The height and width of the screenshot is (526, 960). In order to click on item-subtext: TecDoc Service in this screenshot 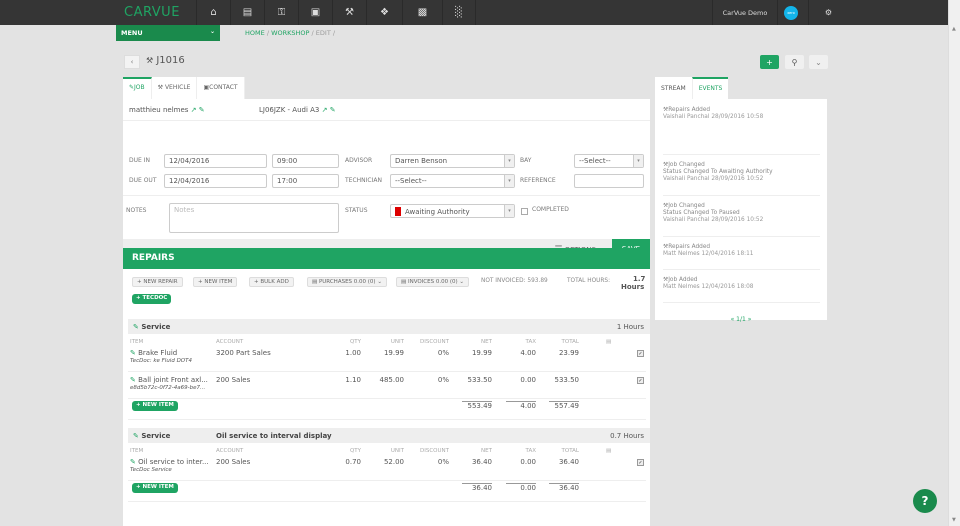, I will do `click(151, 470)`.